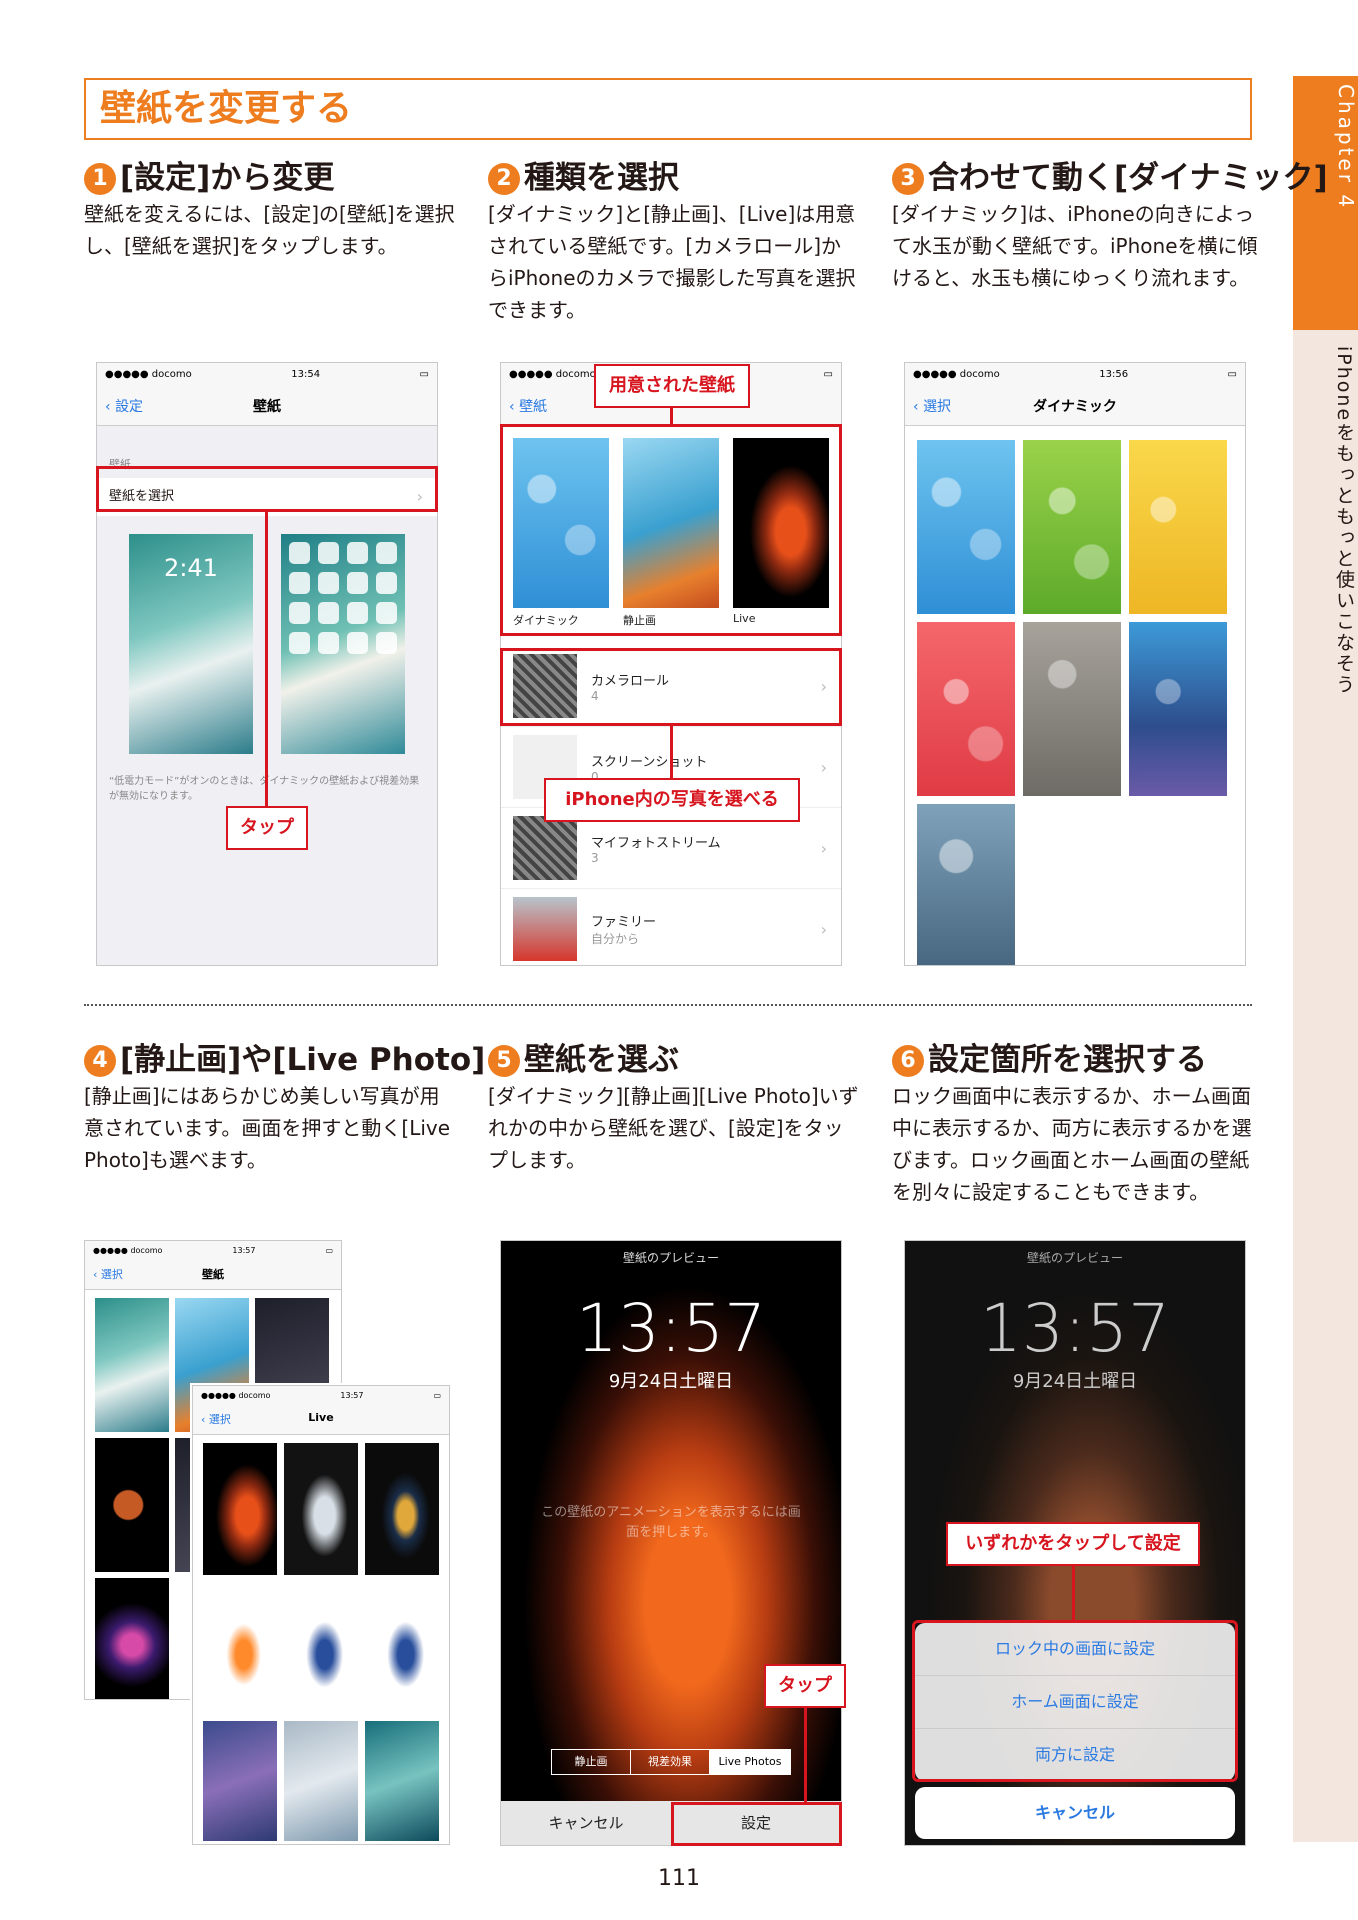 The height and width of the screenshot is (1920, 1358). Describe the element at coordinates (1067, 1060) in the screenshot. I see `step-title: 設定箇所を選択する` at that location.